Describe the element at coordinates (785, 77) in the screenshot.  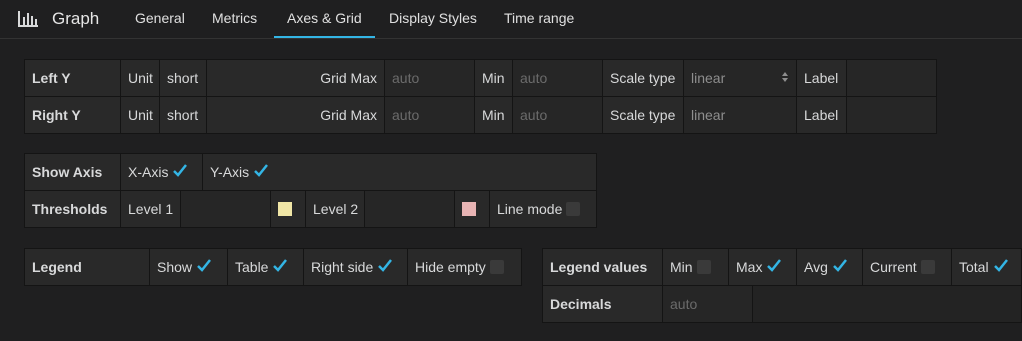
I see `select-arrows-icon` at that location.